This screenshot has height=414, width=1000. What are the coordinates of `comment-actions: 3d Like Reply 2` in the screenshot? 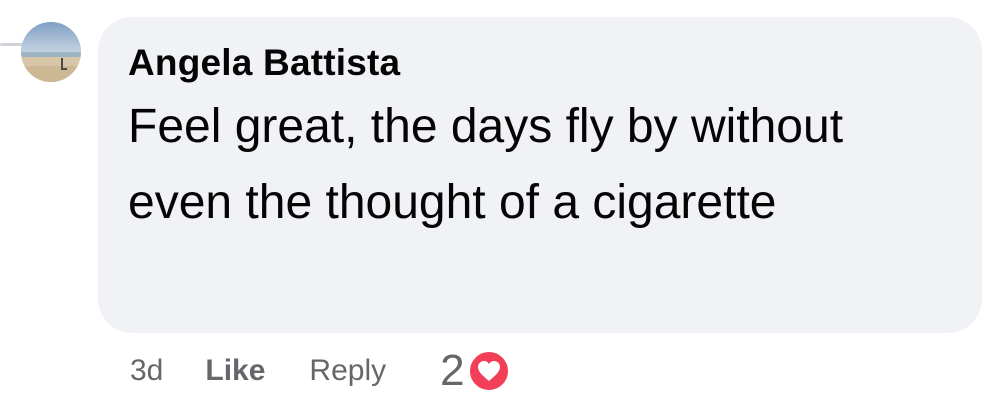 It's located at (320, 371).